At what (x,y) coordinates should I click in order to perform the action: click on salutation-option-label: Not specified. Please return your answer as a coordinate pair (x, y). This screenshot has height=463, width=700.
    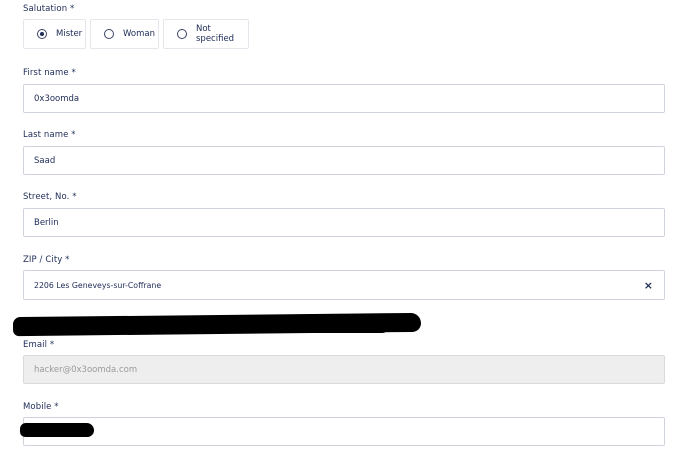
    Looking at the image, I should click on (215, 34).